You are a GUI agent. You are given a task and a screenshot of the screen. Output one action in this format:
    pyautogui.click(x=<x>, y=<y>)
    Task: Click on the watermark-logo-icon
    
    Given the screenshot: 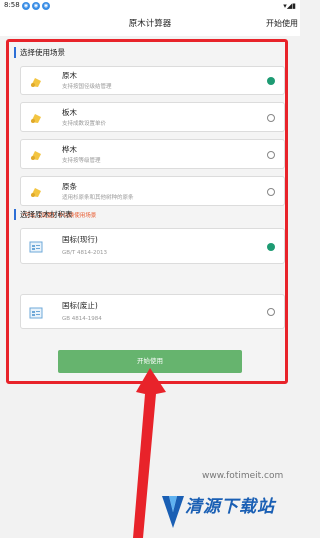 What is the action you would take?
    pyautogui.click(x=173, y=512)
    